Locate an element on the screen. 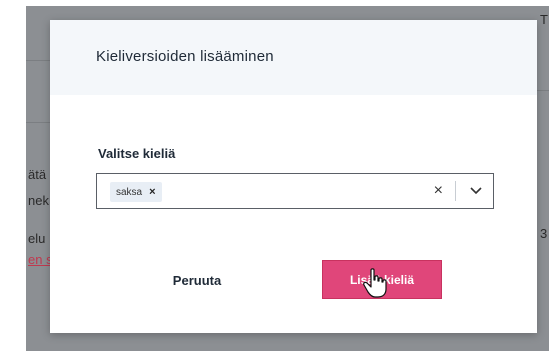 This screenshot has height=351, width=549. chip-label: saksa is located at coordinates (129, 192).